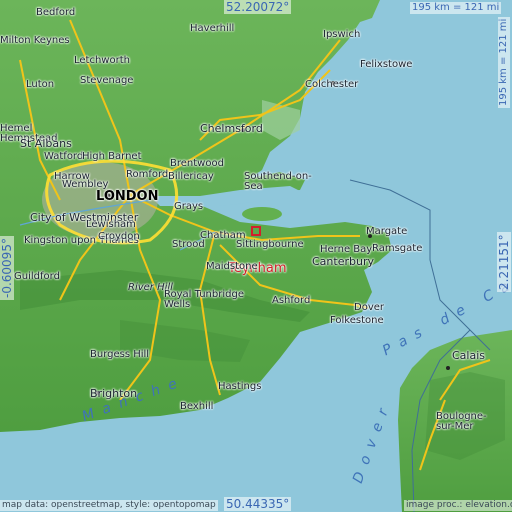  What do you see at coordinates (197, 164) in the screenshot?
I see `label-brentwood: Brentwood` at bounding box center [197, 164].